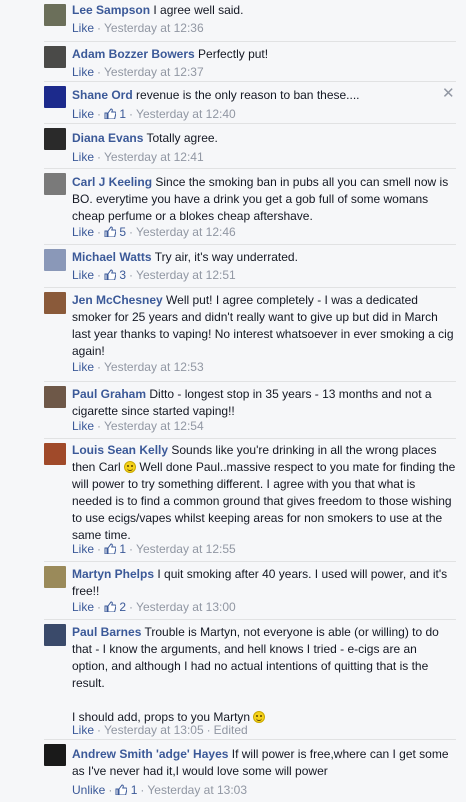 This screenshot has height=802, width=466. I want to click on comment-actions: Like · Yesterday at 12:54, so click(138, 426).